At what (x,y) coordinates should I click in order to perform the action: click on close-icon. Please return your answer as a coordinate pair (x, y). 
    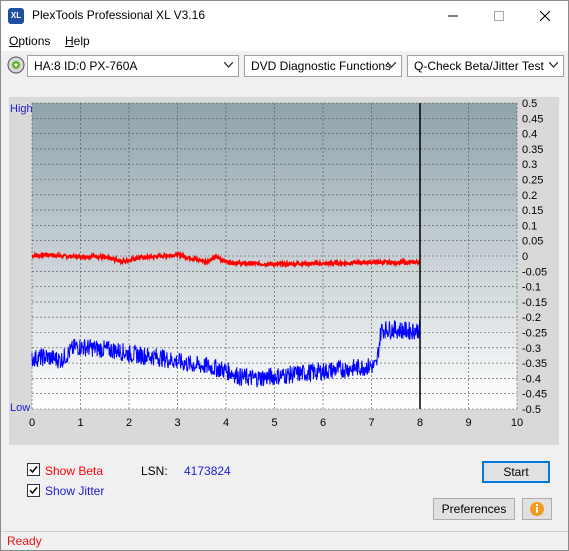
    Looking at the image, I should click on (545, 16).